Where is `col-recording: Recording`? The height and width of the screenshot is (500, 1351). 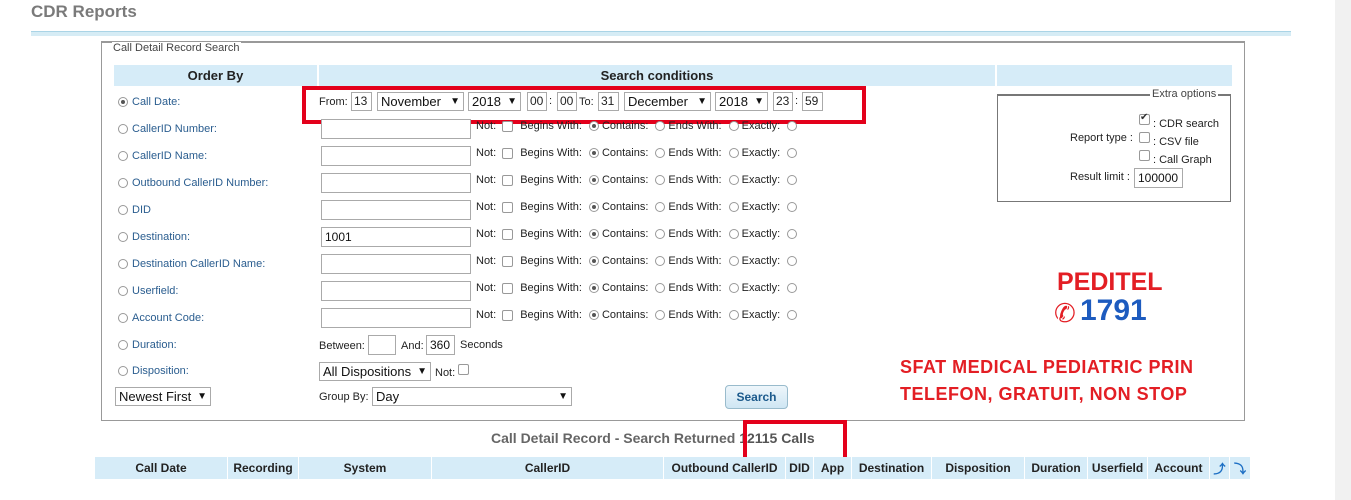
col-recording: Recording is located at coordinates (263, 468).